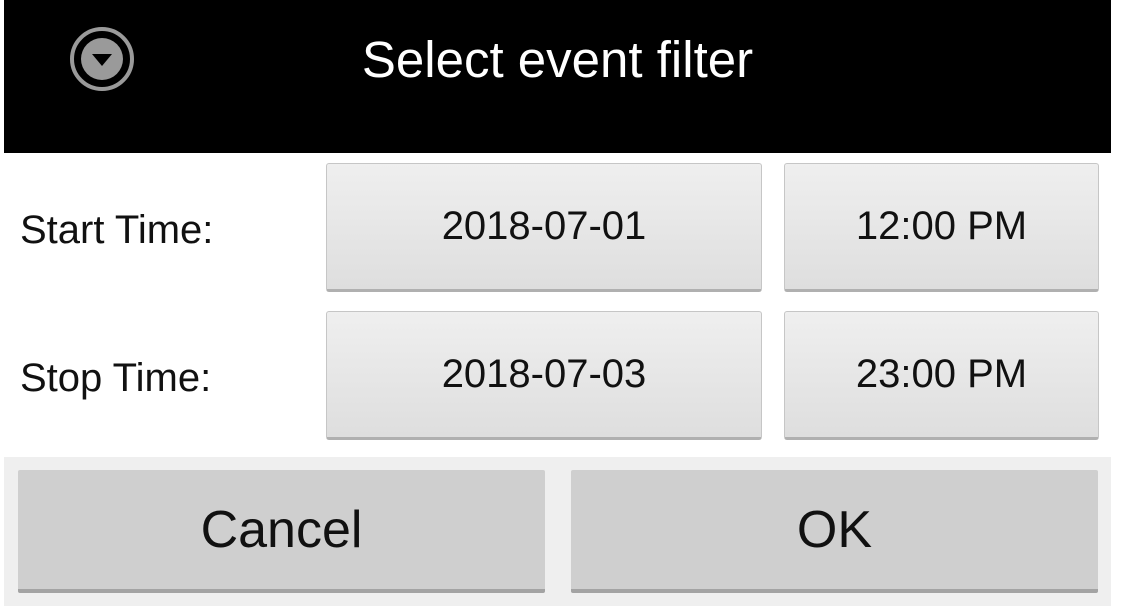  I want to click on start-time-label: Start Time:, so click(117, 230).